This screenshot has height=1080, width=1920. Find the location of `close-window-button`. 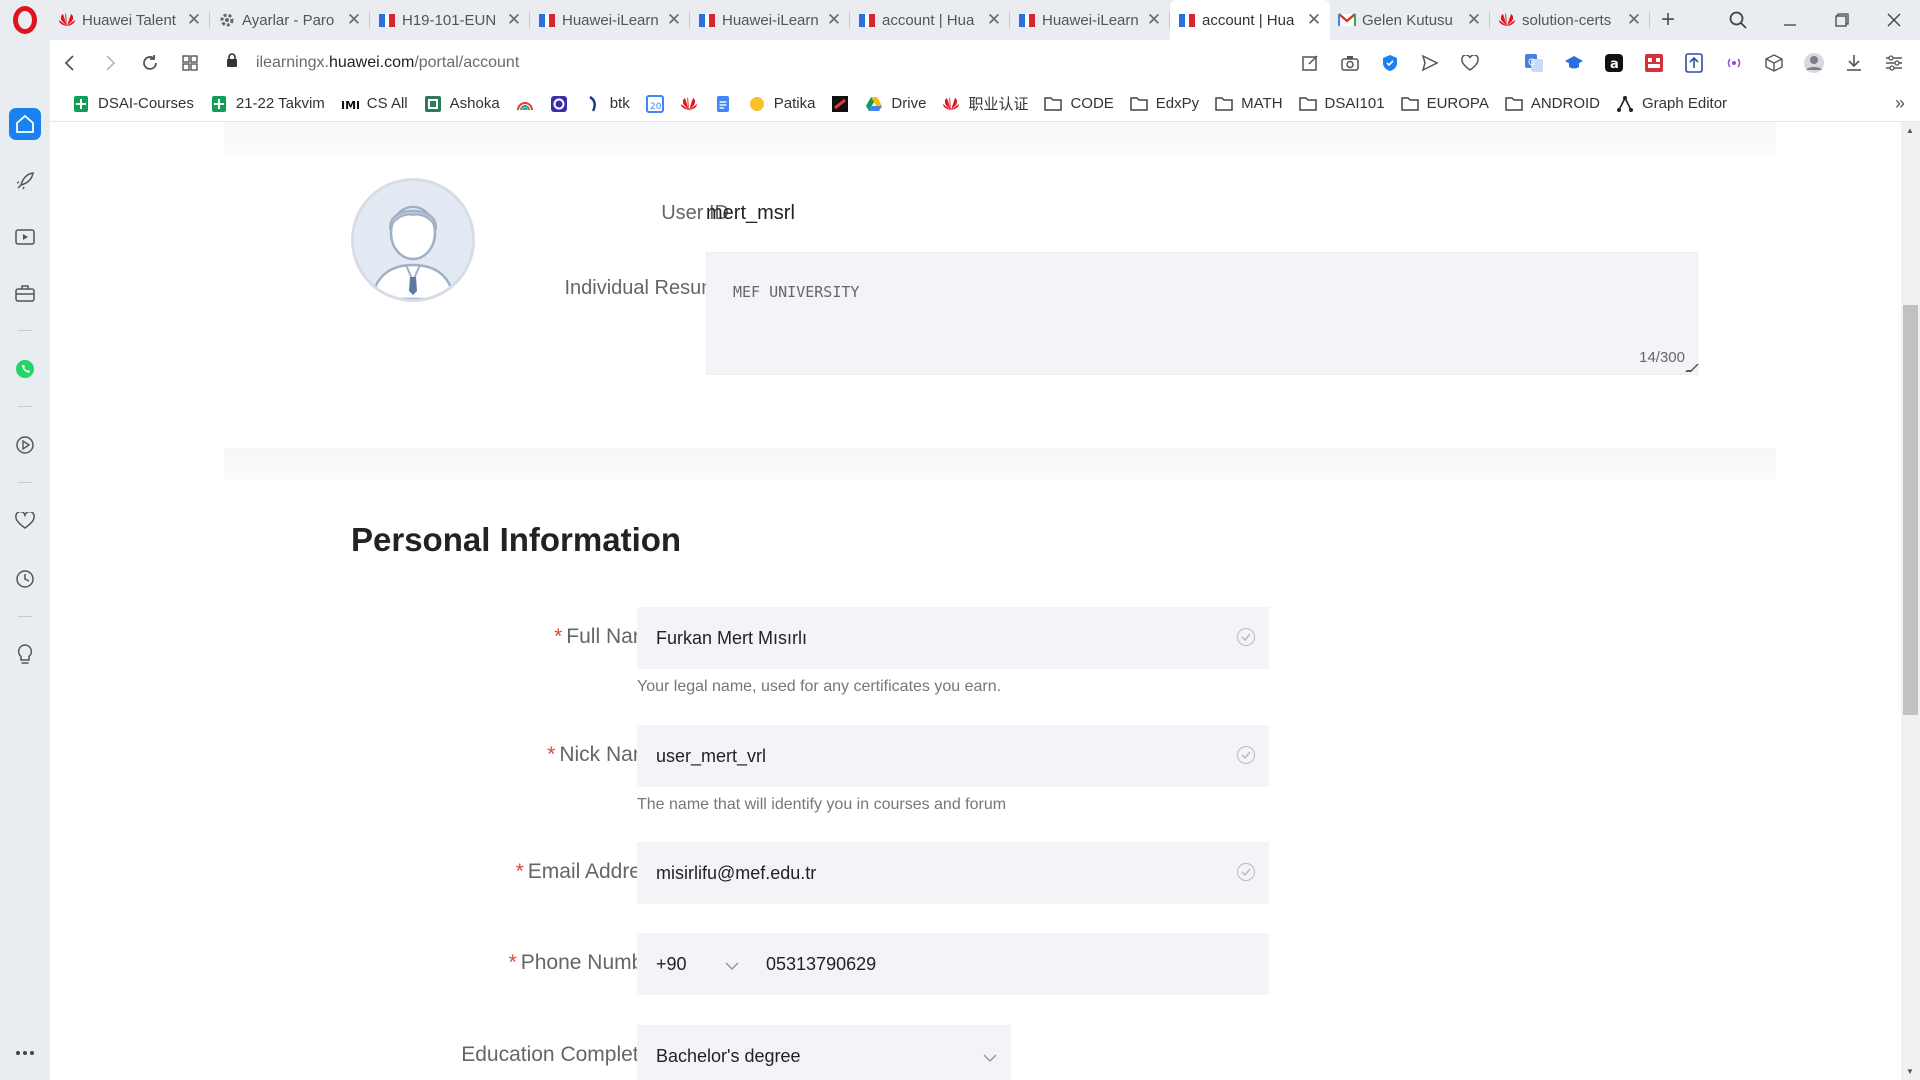

close-window-button is located at coordinates (1894, 20).